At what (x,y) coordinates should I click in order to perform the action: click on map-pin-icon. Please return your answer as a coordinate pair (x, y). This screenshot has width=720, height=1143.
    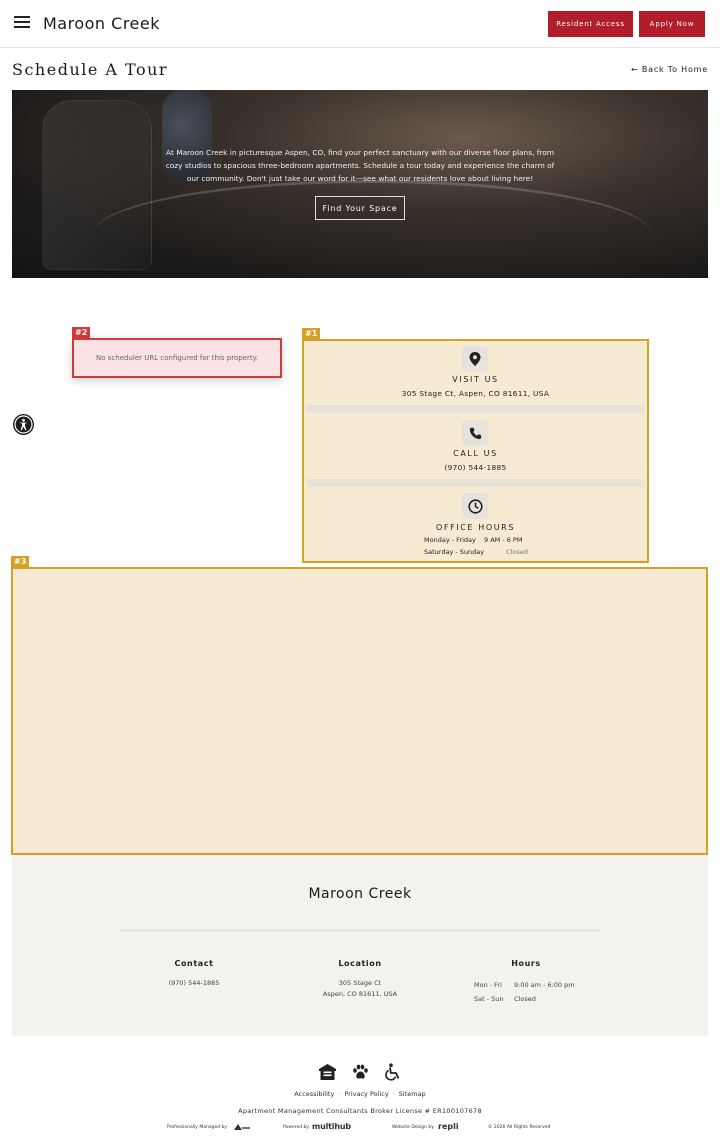
    Looking at the image, I should click on (475, 359).